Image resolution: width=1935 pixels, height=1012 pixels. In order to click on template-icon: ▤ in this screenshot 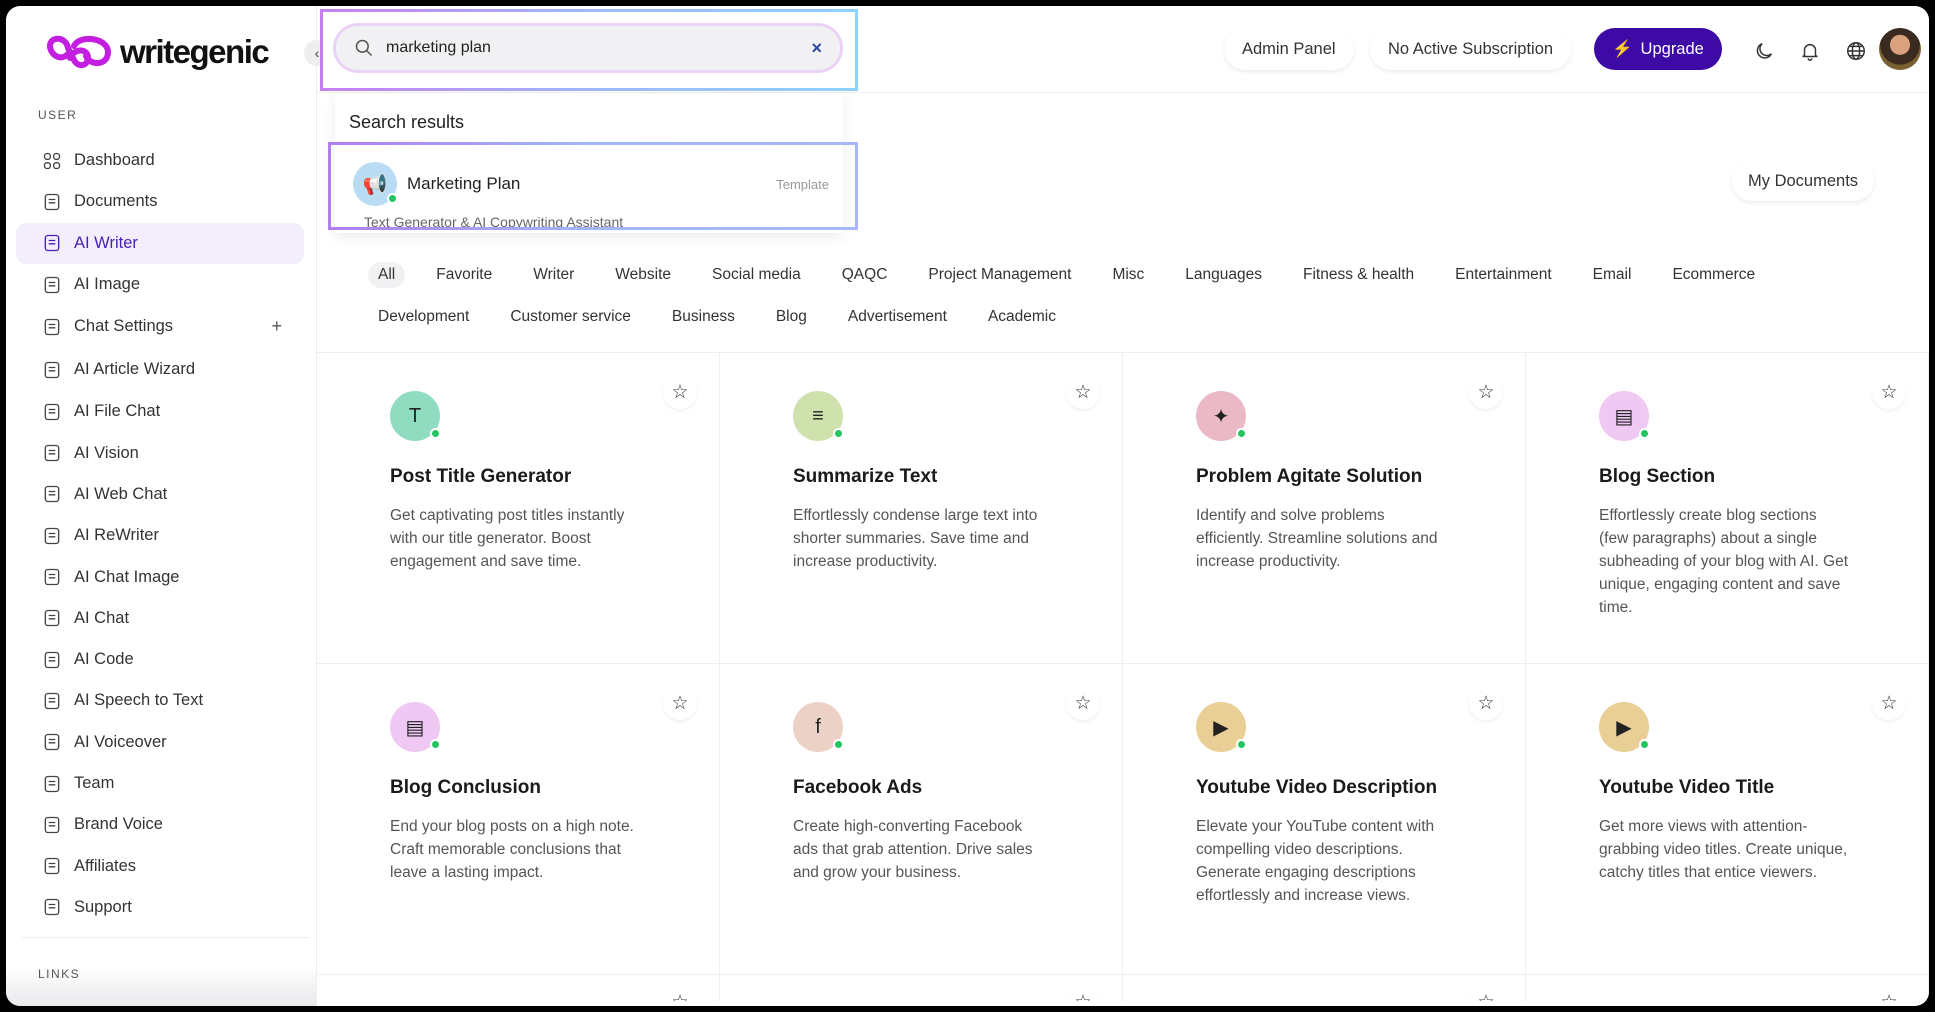, I will do `click(415, 727)`.